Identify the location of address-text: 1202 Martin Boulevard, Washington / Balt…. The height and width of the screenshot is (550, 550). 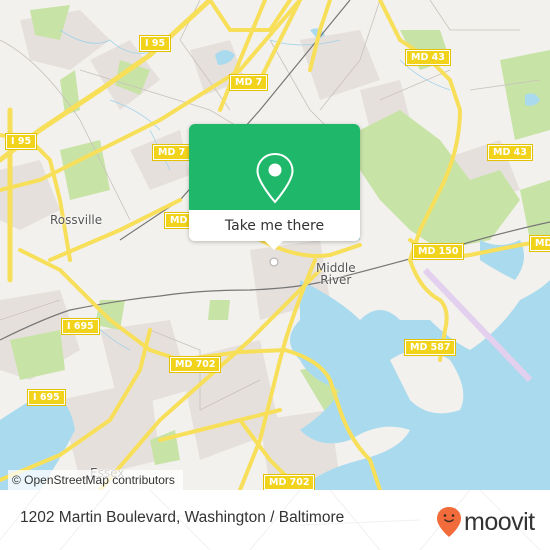
(182, 517).